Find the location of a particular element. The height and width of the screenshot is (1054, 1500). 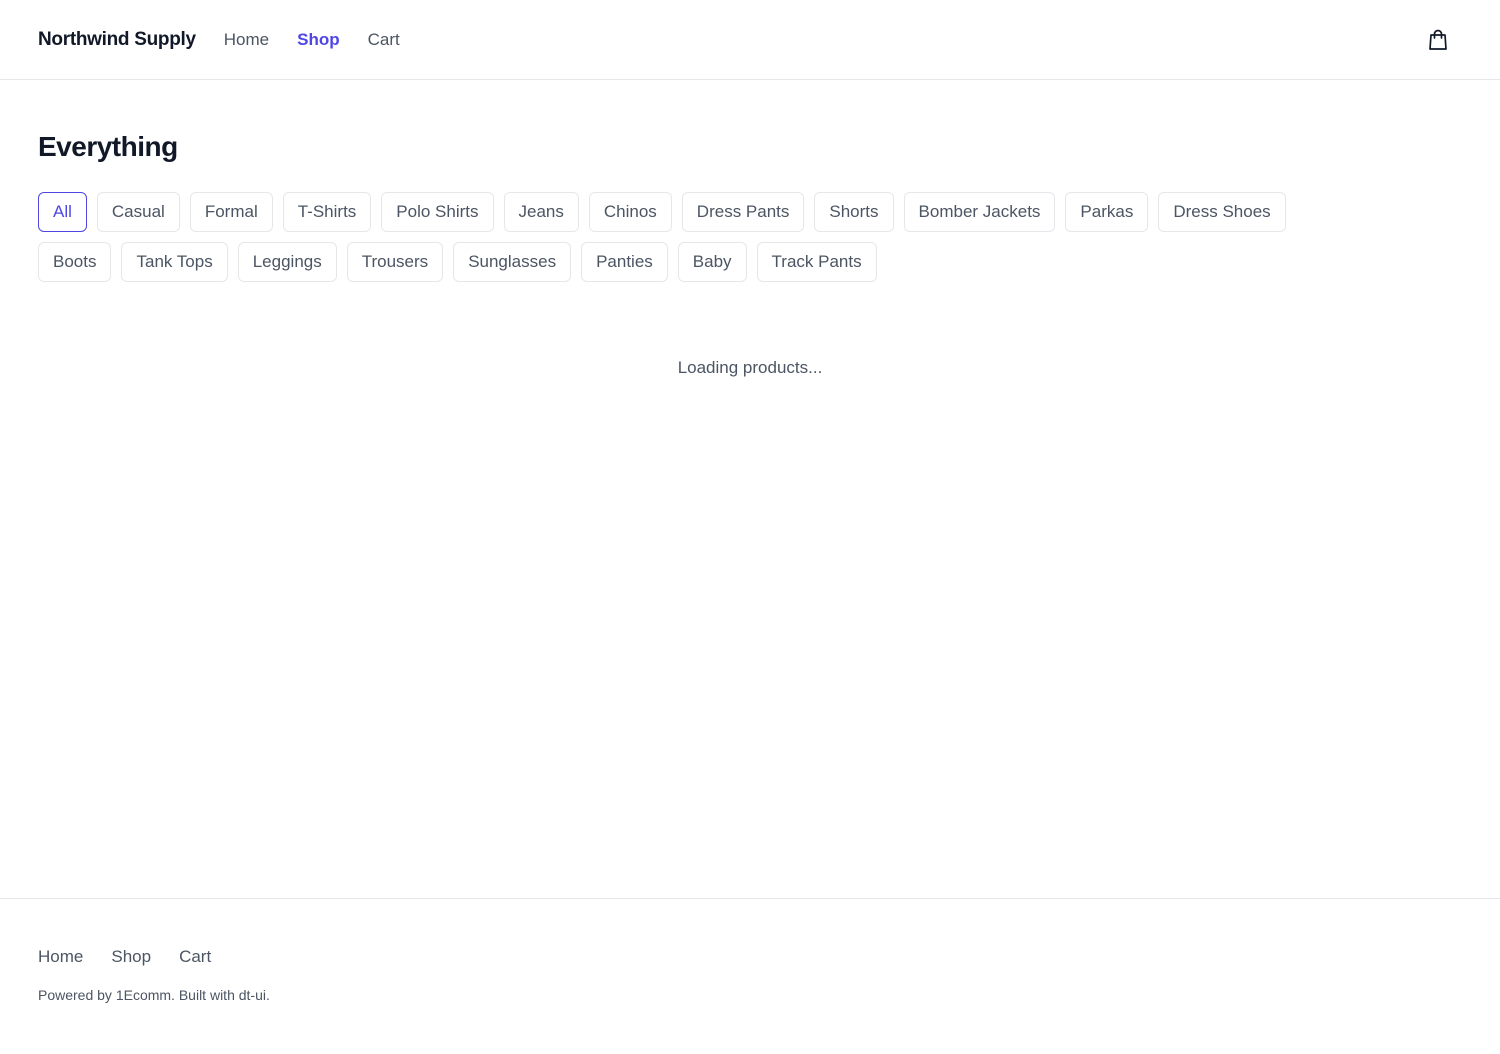

category-chip-dress-shoes: Dress Shoes is located at coordinates (1222, 212).